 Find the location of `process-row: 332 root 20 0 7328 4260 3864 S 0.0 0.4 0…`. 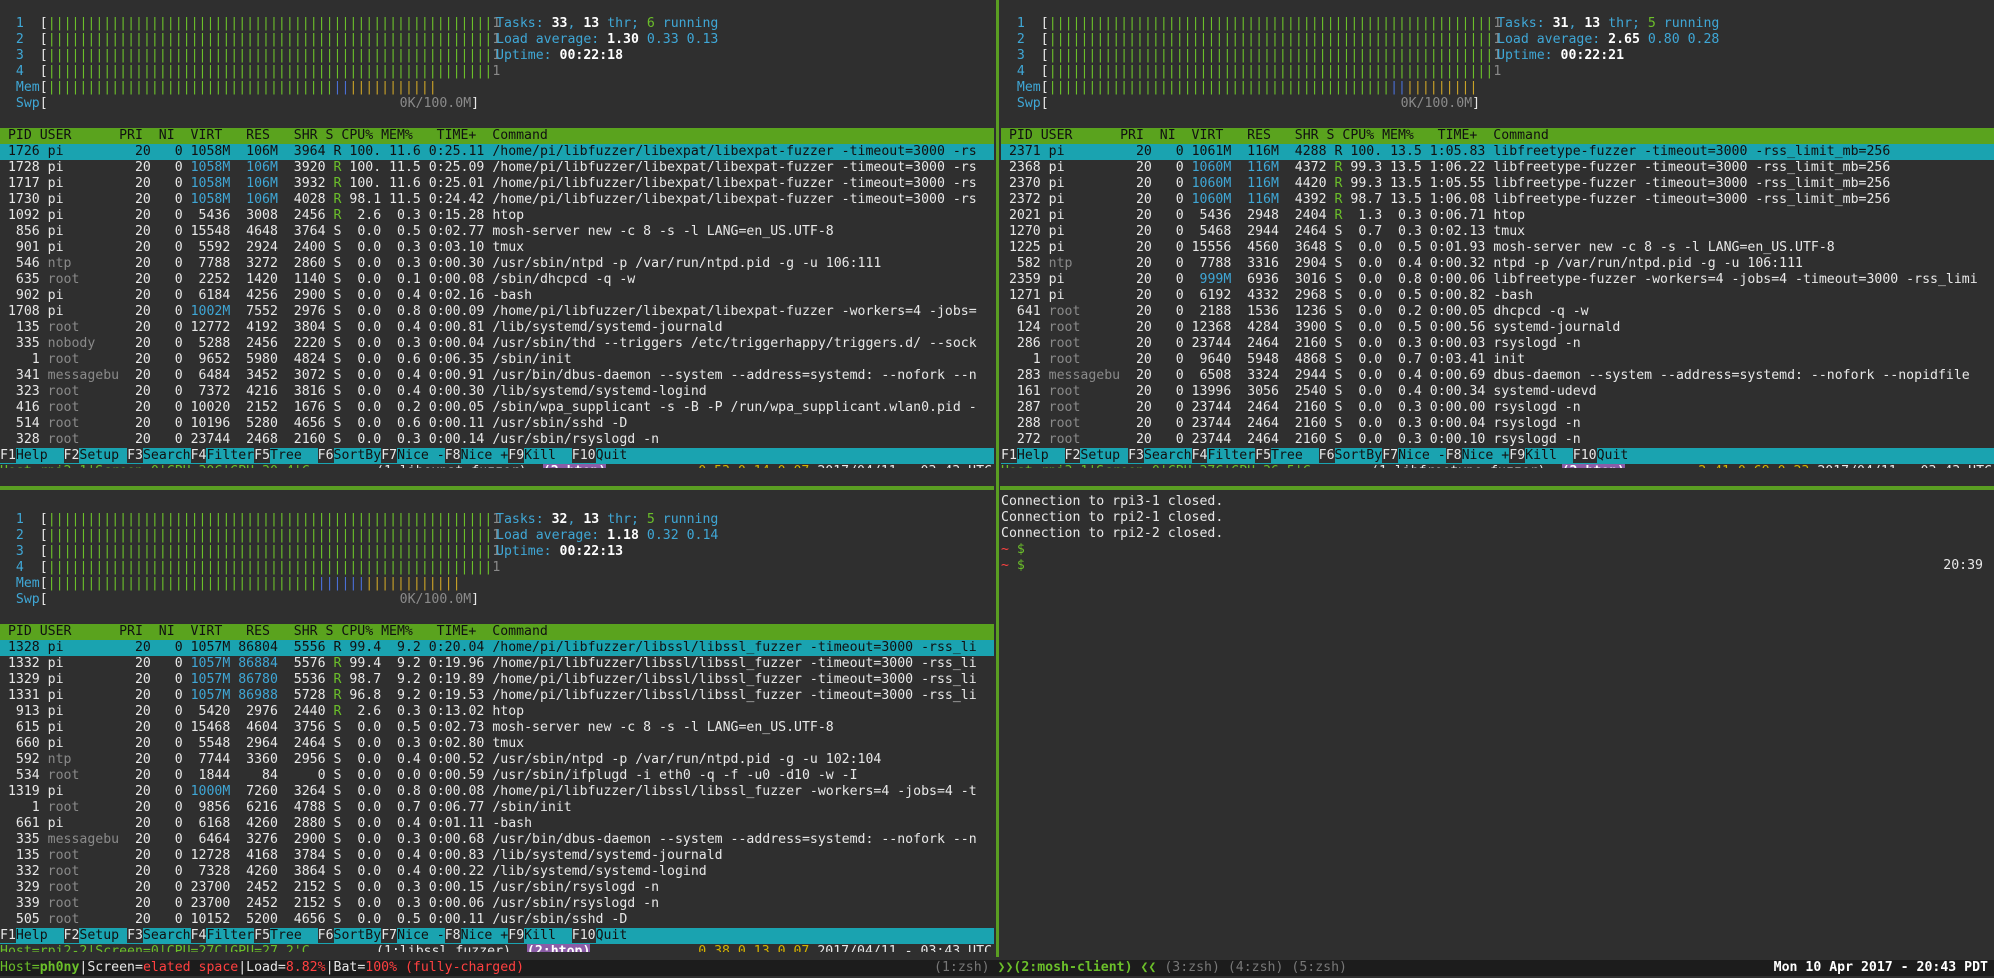

process-row: 332 root 20 0 7328 4260 3864 S 0.0 0.4 0… is located at coordinates (497, 872).